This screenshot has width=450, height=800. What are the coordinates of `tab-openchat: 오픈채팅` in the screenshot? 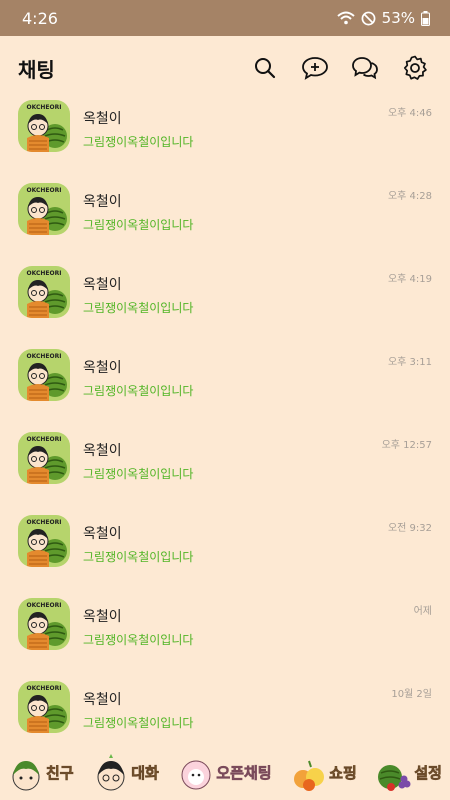 It's located at (225, 773).